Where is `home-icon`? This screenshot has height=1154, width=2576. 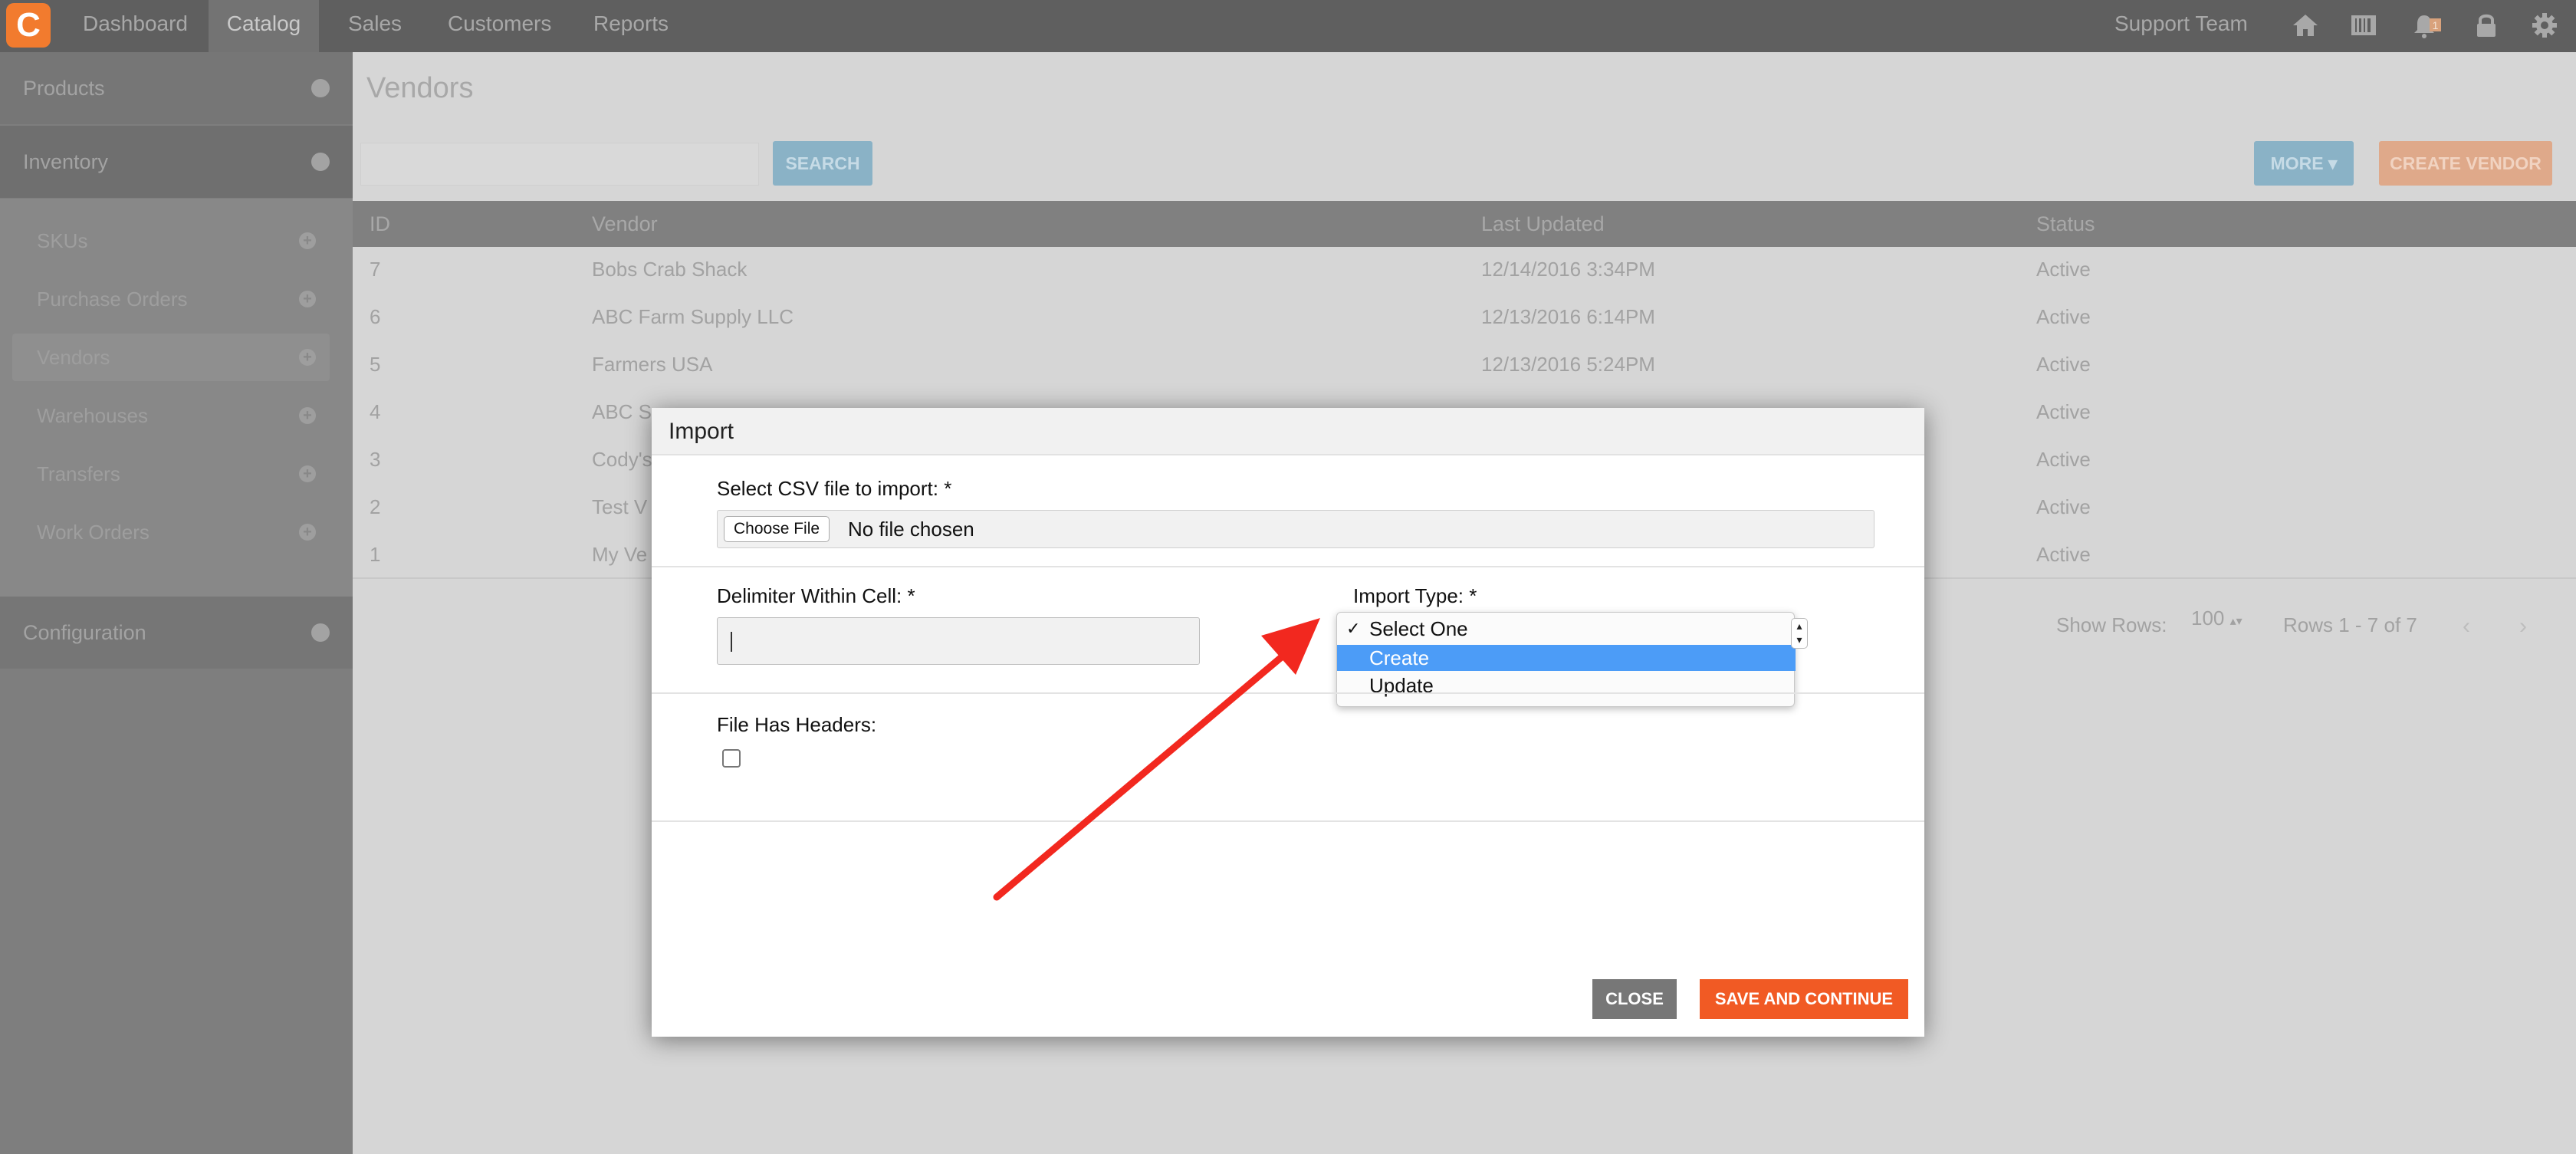
home-icon is located at coordinates (2306, 26).